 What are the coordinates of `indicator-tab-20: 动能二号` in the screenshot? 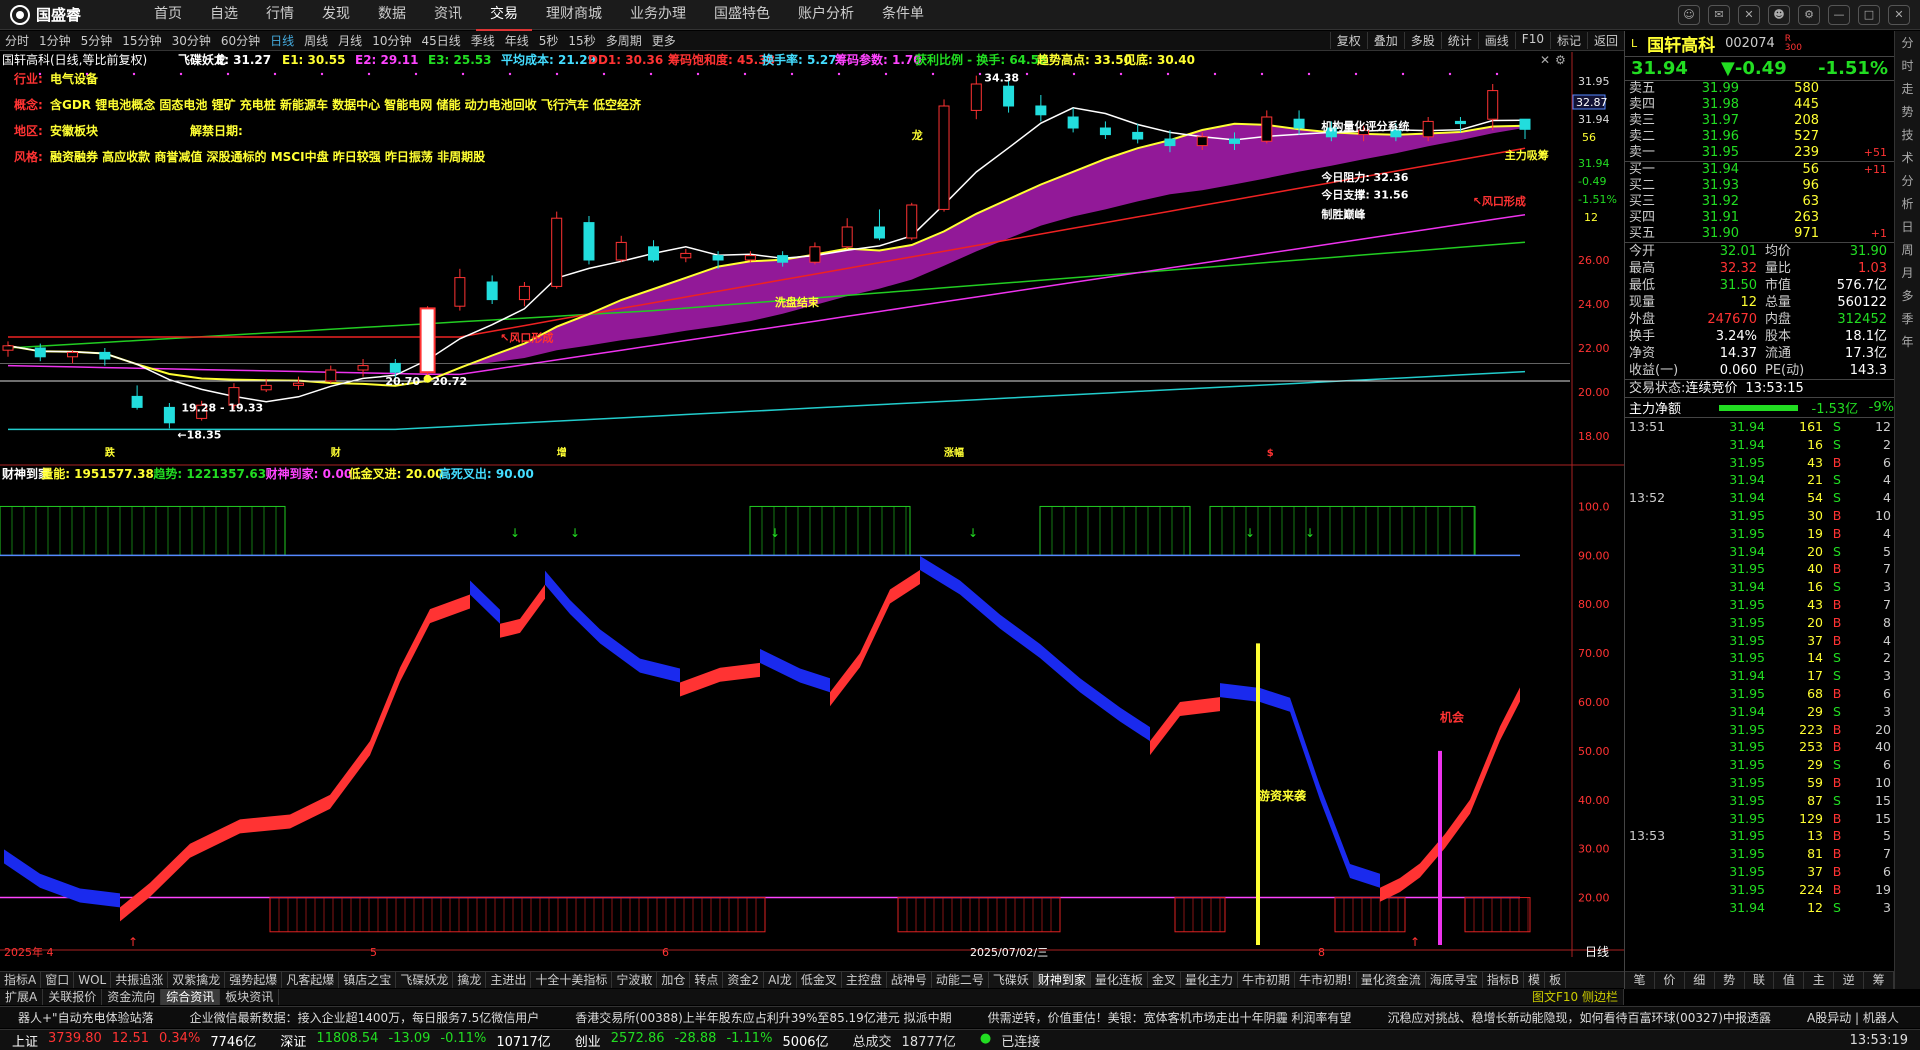 It's located at (960, 980).